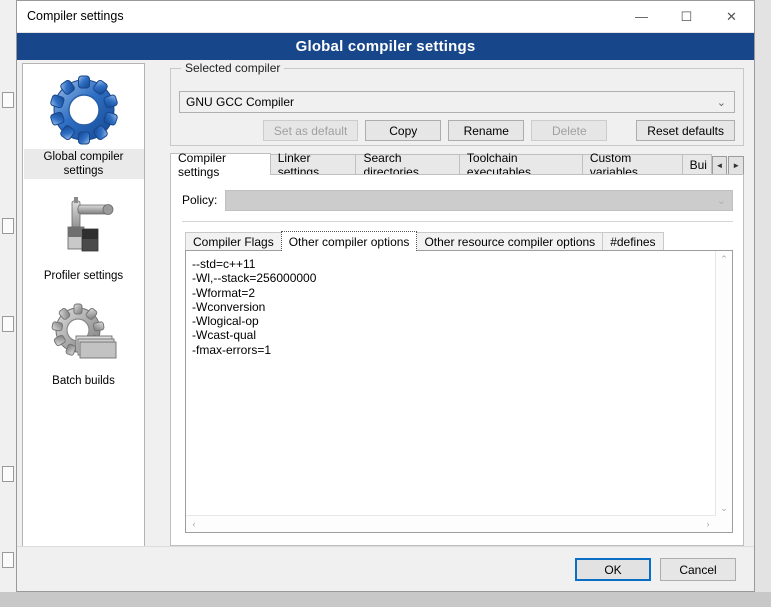  Describe the element at coordinates (83, 276) in the screenshot. I see `sidebar-item-label: Profiler settings` at that location.